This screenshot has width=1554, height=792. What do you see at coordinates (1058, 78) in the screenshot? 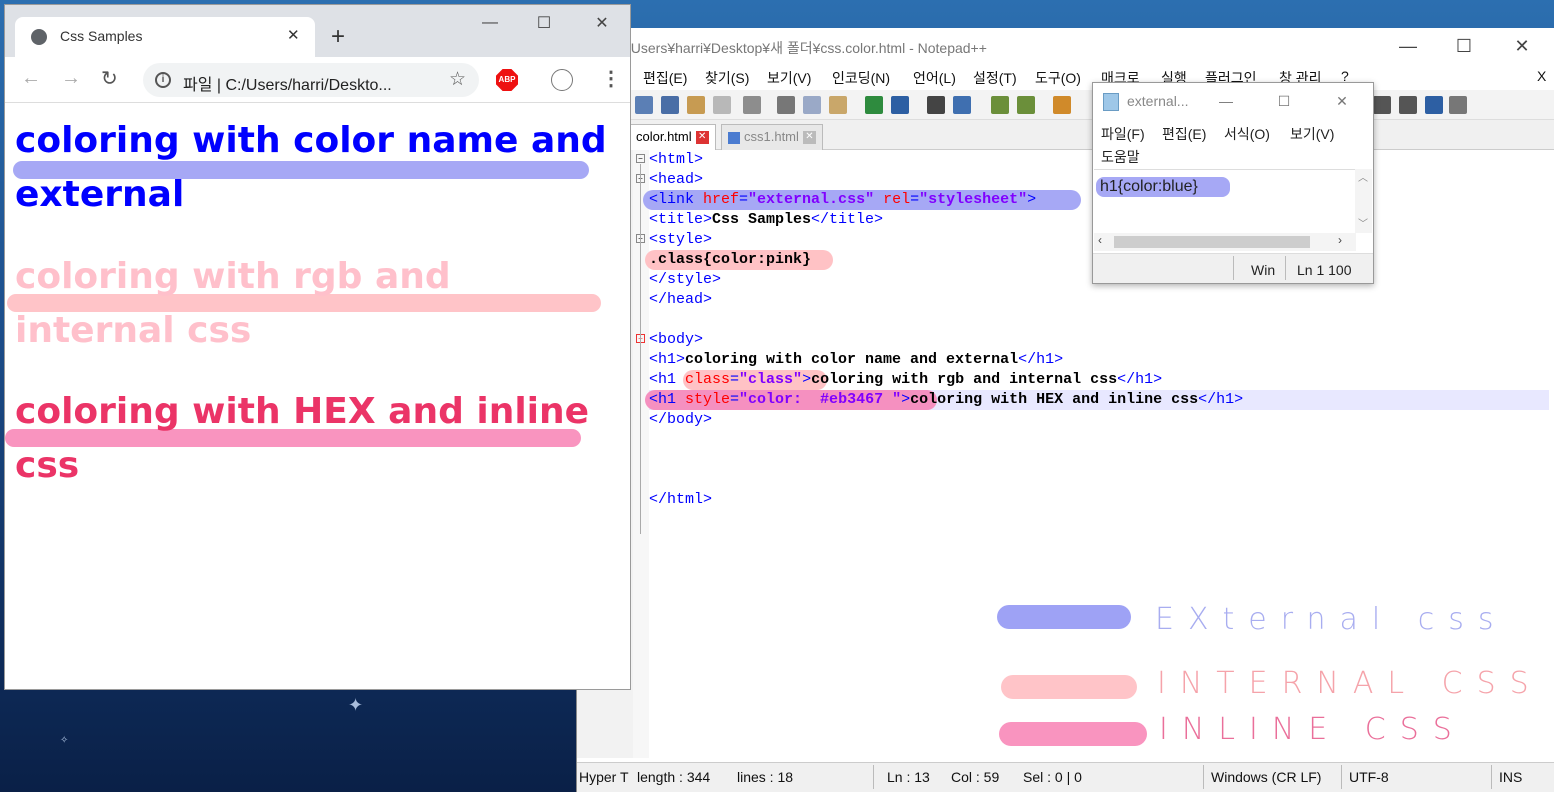
I see `npp-menu-tools: 도구(O)` at bounding box center [1058, 78].